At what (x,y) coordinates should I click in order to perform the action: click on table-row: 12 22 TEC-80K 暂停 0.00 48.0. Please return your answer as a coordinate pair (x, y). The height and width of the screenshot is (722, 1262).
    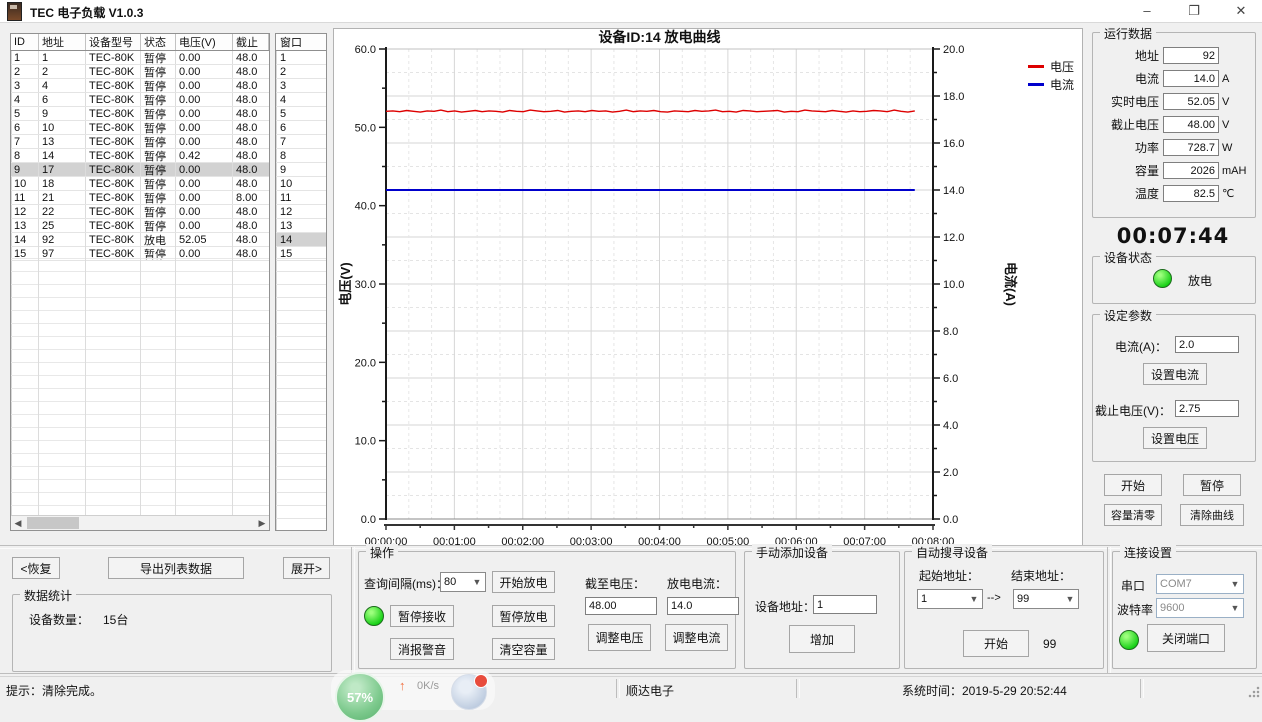
    Looking at the image, I should click on (140, 212).